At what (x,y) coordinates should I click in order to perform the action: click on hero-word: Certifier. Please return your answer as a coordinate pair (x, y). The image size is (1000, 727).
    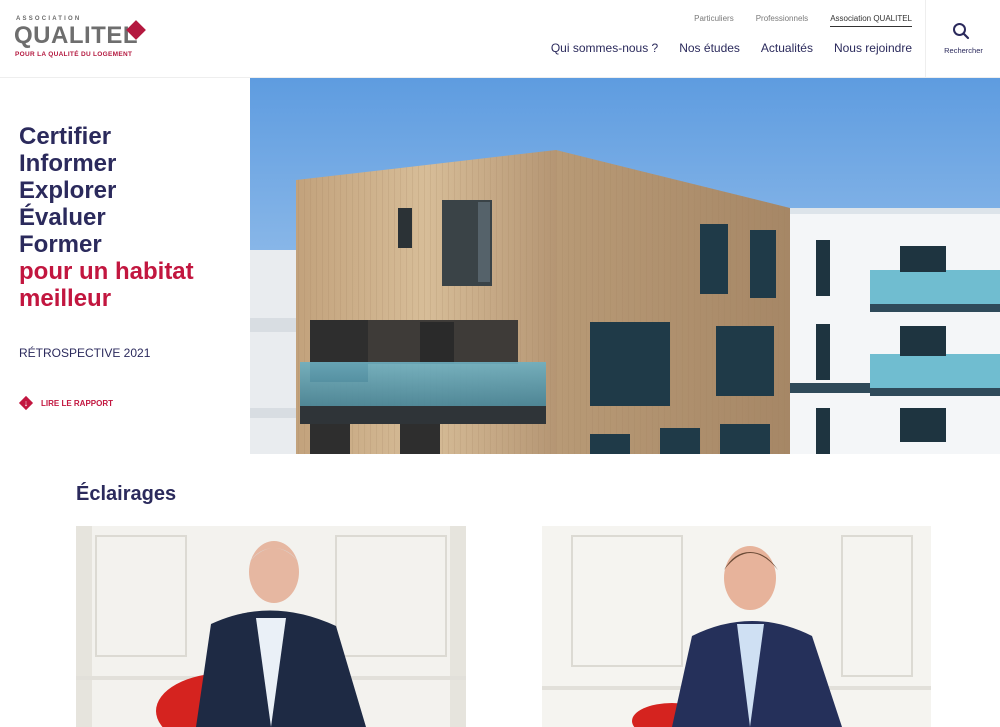
    Looking at the image, I should click on (65, 136).